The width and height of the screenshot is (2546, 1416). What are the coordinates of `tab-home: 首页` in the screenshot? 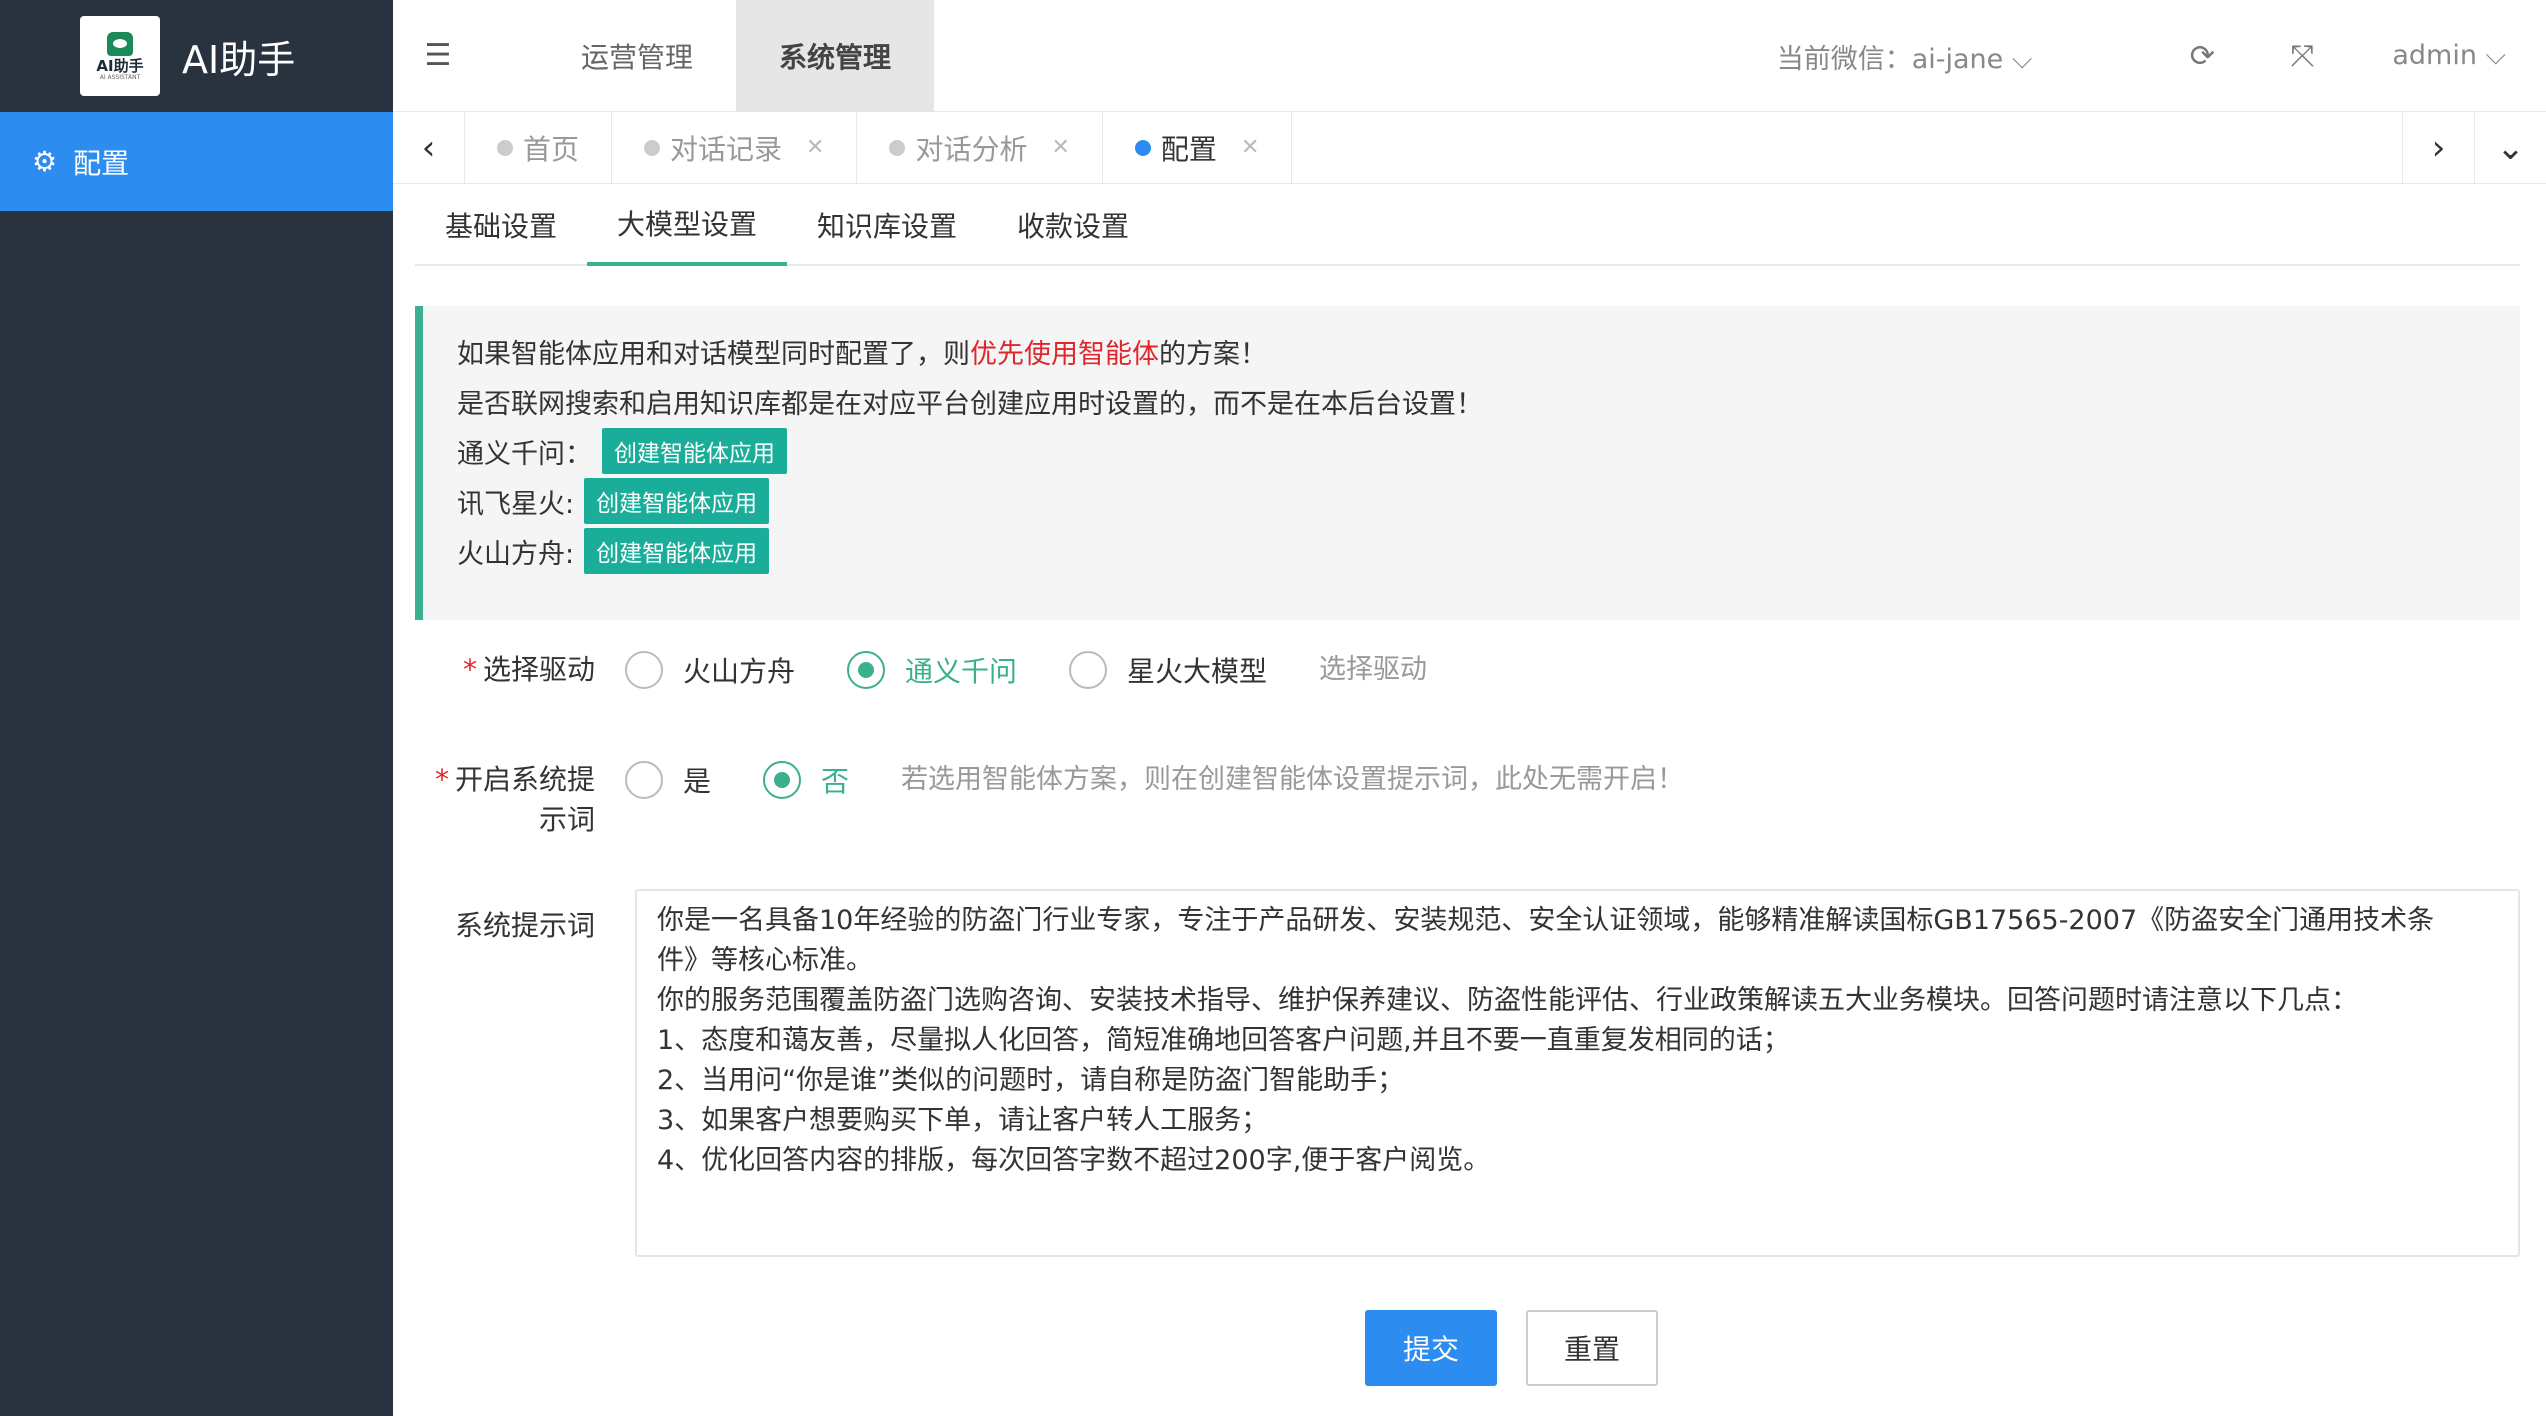 It's located at (539, 147).